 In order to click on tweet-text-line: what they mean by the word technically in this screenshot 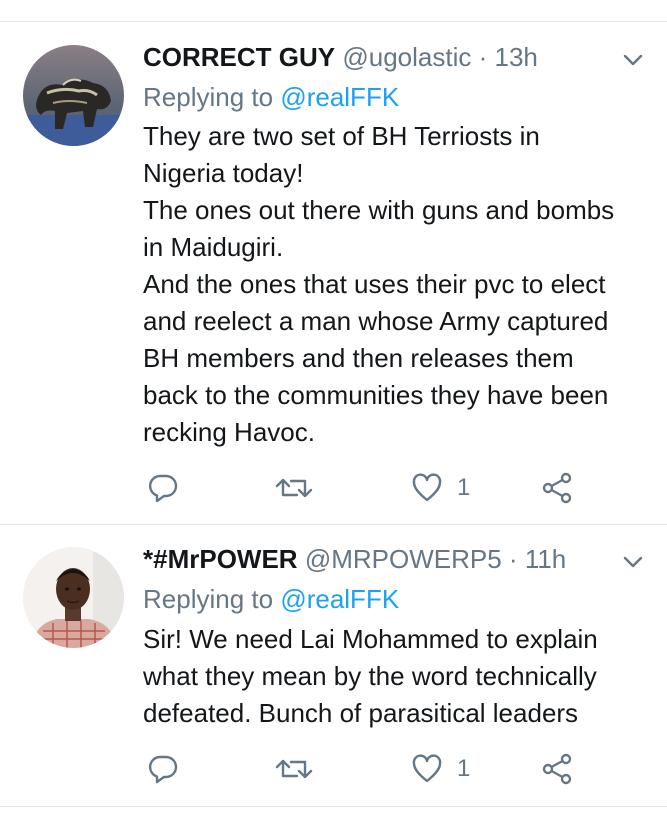, I will do `click(370, 676)`.